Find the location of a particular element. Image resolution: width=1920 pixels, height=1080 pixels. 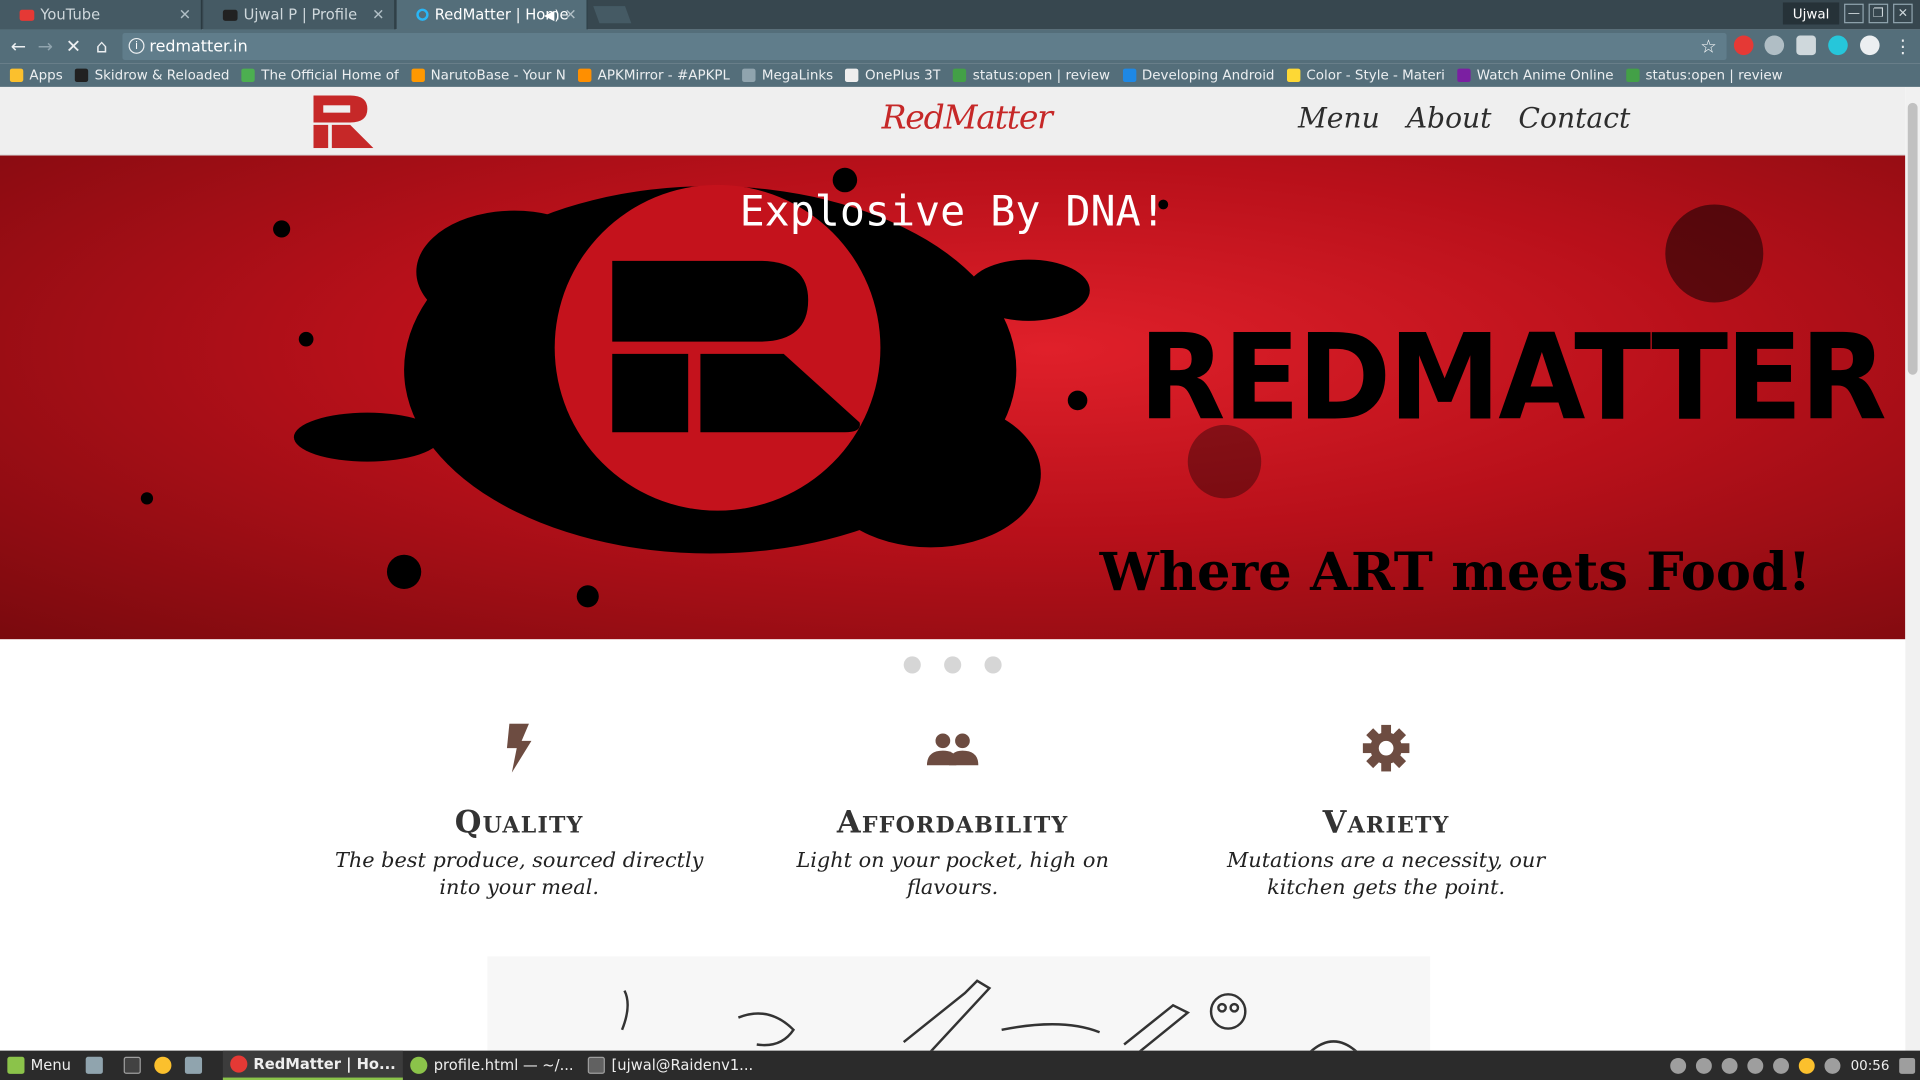

back-icon: ← is located at coordinates (18, 46).